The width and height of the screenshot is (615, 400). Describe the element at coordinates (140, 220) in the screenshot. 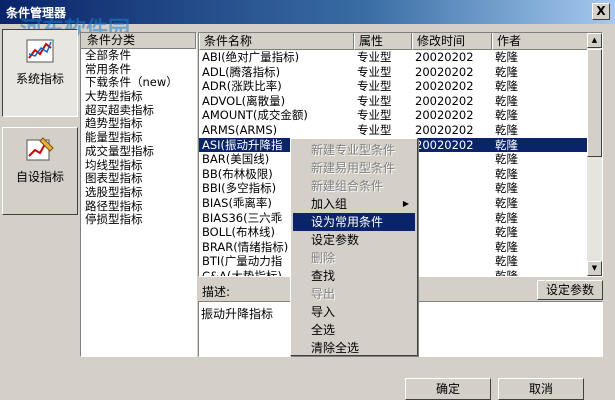

I see `category-item: 停损型指标` at that location.